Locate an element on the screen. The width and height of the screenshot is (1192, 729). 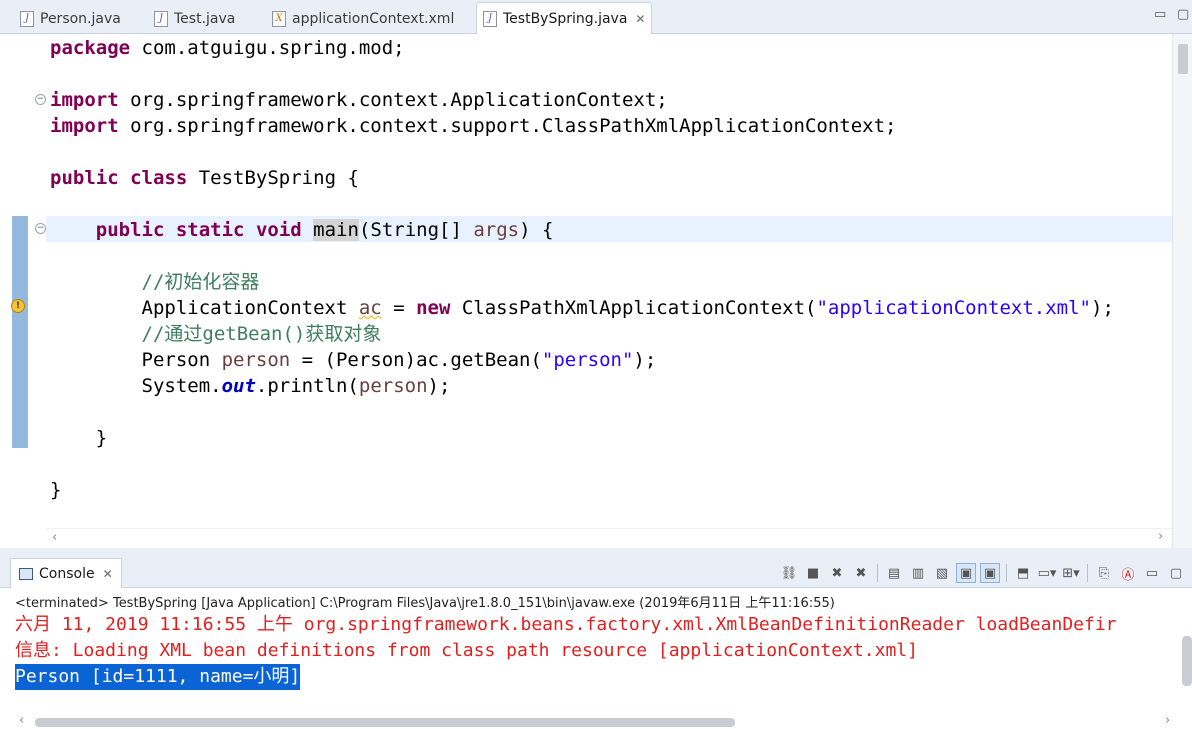
display-selected-console-icon: ▭▾ is located at coordinates (1047, 573).